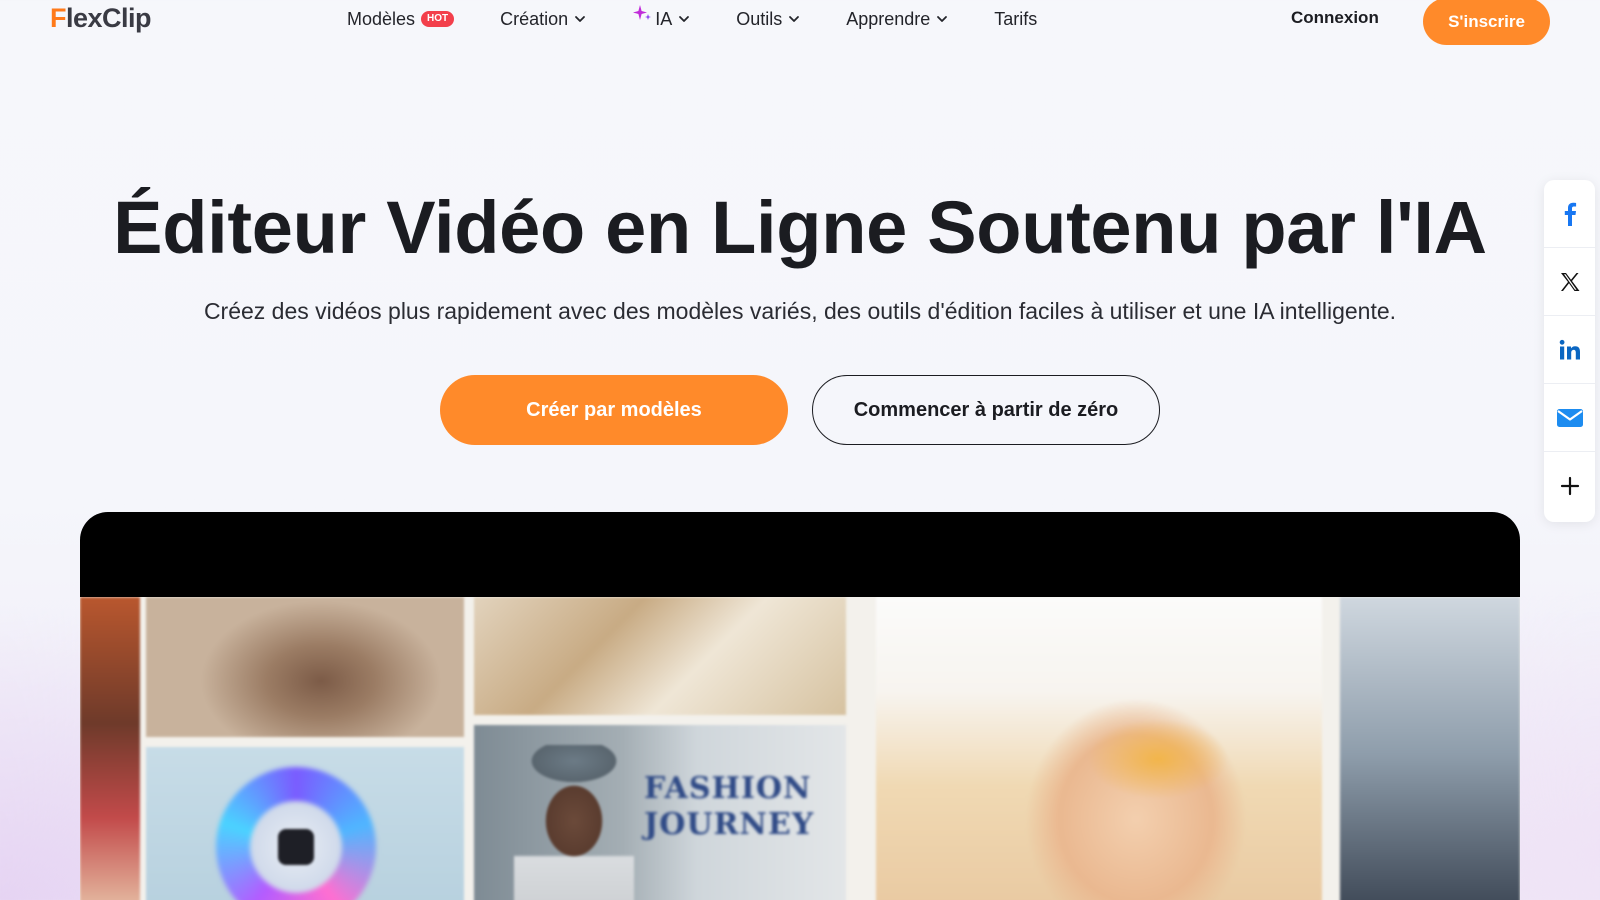 The height and width of the screenshot is (900, 1600). What do you see at coordinates (729, 806) in the screenshot?
I see `fashion-journey-title: FASHION JOURNEY` at bounding box center [729, 806].